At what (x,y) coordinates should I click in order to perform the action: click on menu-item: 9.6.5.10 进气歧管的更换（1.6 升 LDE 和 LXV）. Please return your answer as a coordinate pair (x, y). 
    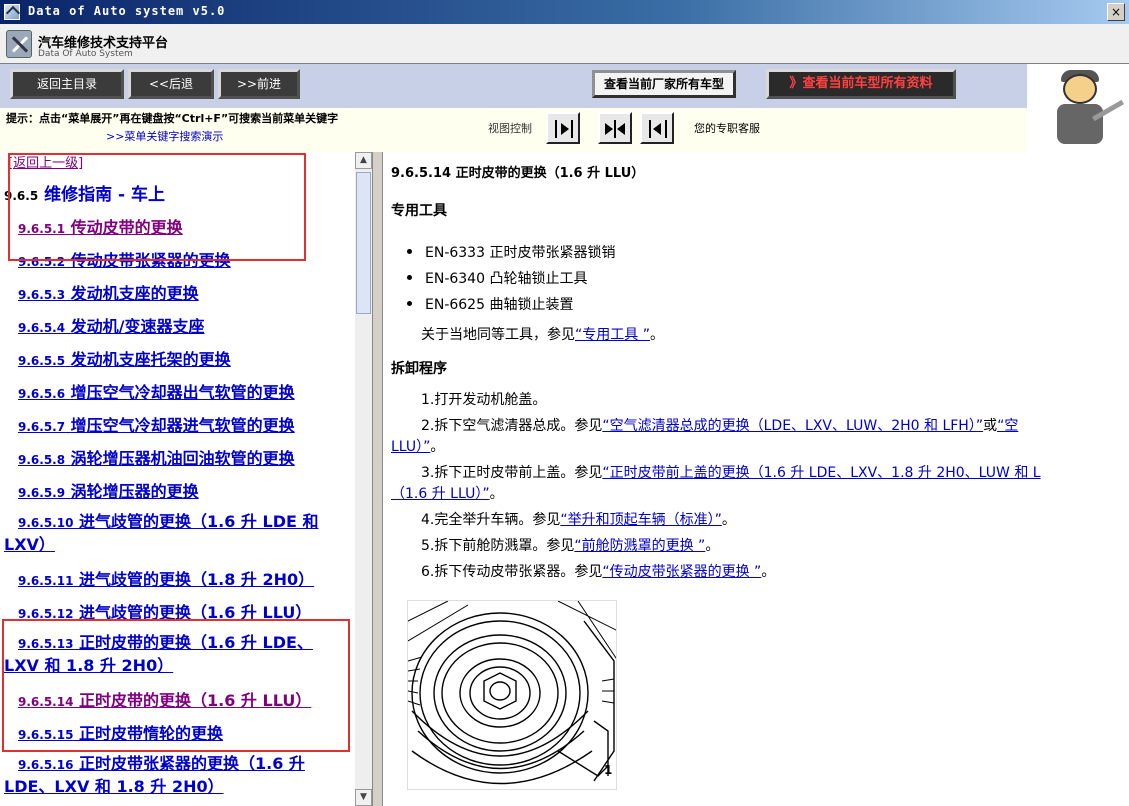
    Looking at the image, I should click on (174, 533).